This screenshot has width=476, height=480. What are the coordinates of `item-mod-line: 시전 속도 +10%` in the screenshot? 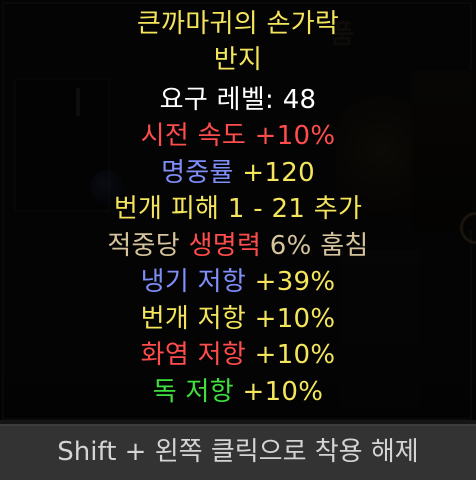 It's located at (238, 136).